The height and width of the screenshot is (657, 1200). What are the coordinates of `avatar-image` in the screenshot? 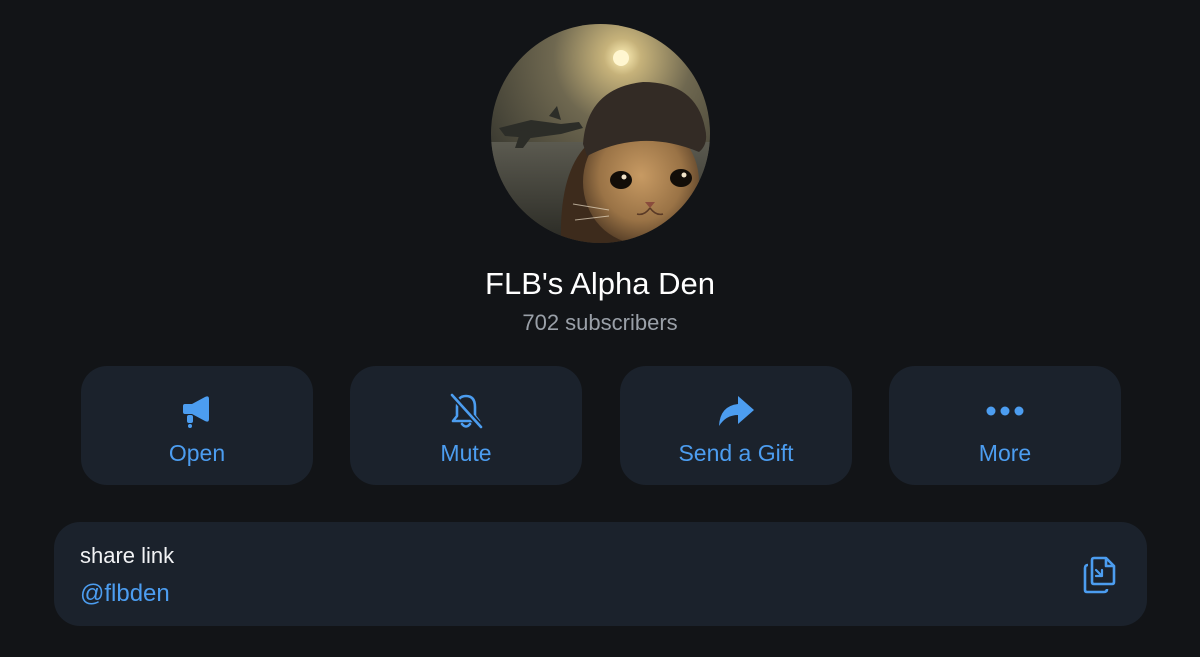 It's located at (600, 133).